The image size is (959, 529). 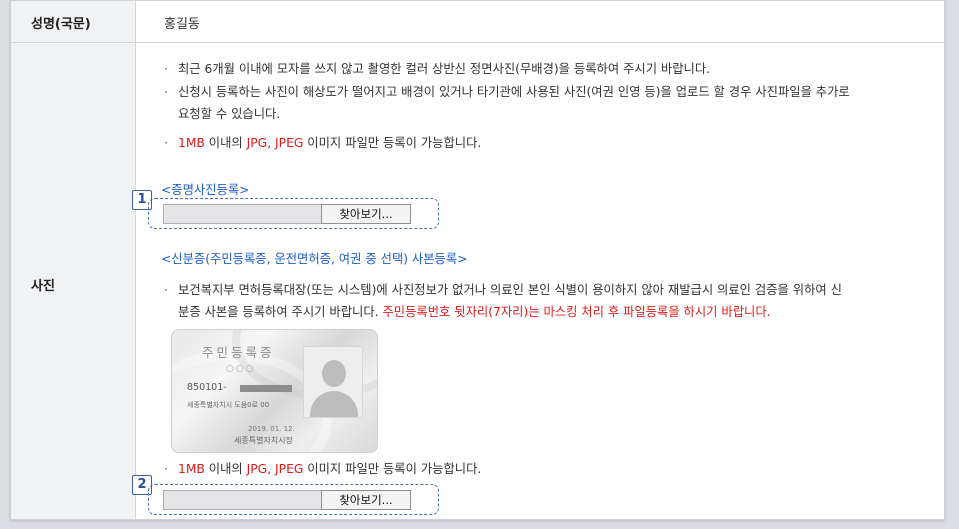 I want to click on id-card-mask-bar, so click(x=266, y=388).